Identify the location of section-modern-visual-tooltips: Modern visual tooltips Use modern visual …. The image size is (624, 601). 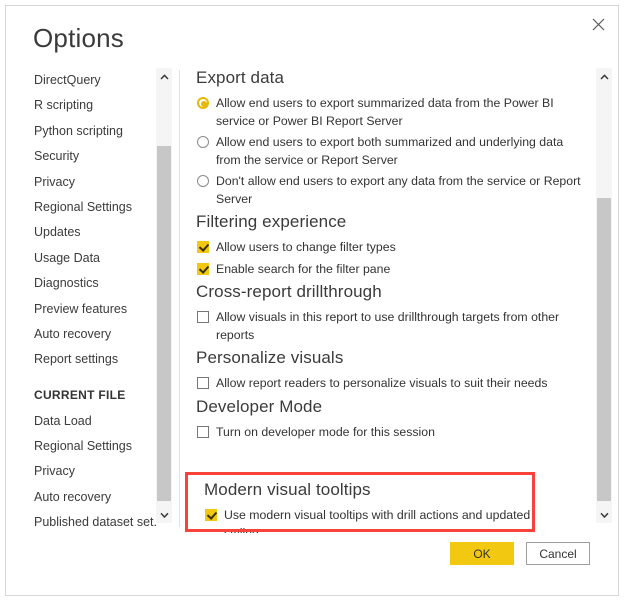
(374, 506).